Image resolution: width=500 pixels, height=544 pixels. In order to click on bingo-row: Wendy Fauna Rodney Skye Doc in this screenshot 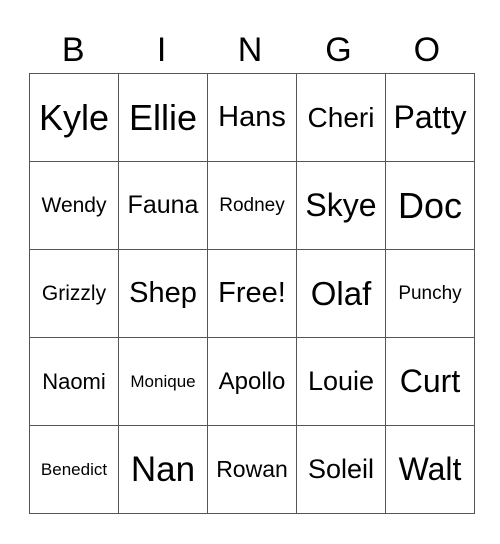, I will do `click(252, 205)`.